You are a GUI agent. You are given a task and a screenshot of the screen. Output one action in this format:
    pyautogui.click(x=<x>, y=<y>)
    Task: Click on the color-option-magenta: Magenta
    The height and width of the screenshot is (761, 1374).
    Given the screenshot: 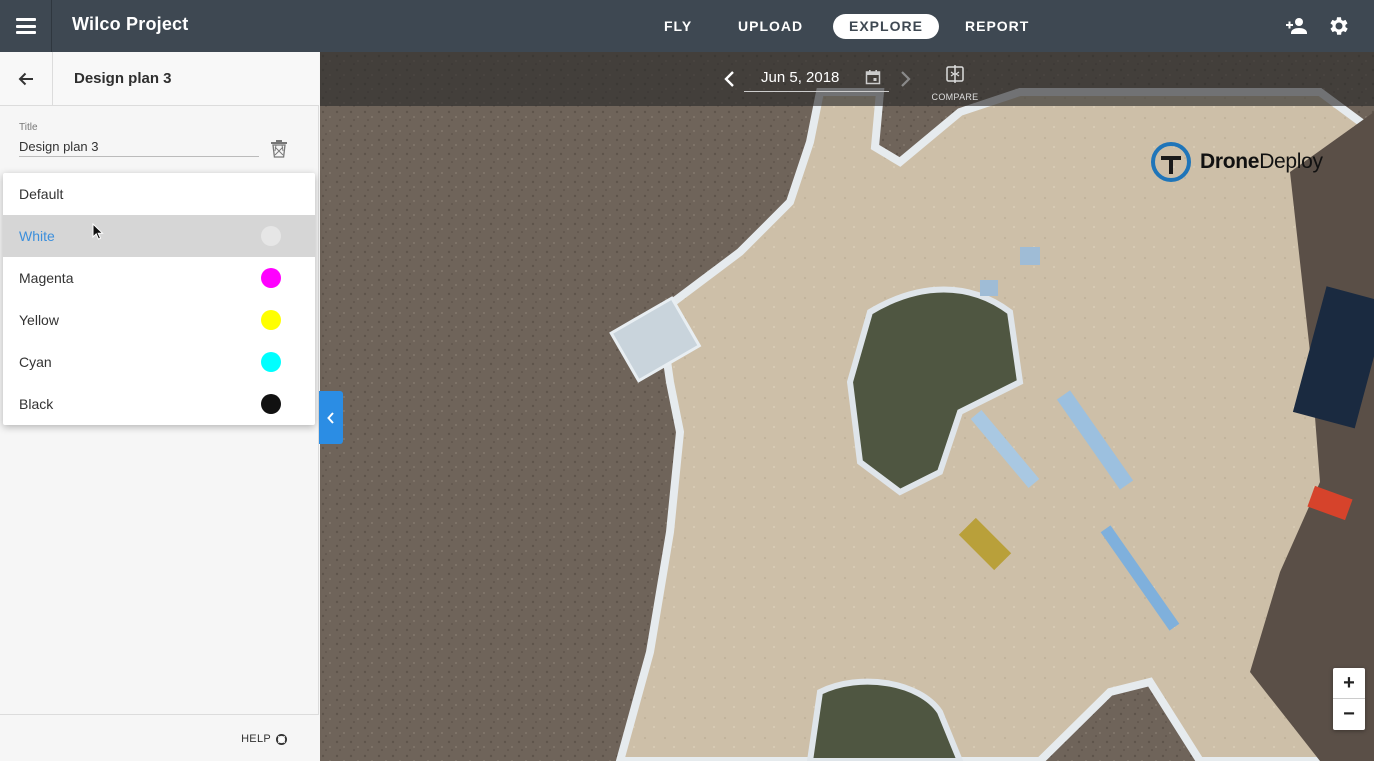 What is the action you would take?
    pyautogui.click(x=159, y=278)
    